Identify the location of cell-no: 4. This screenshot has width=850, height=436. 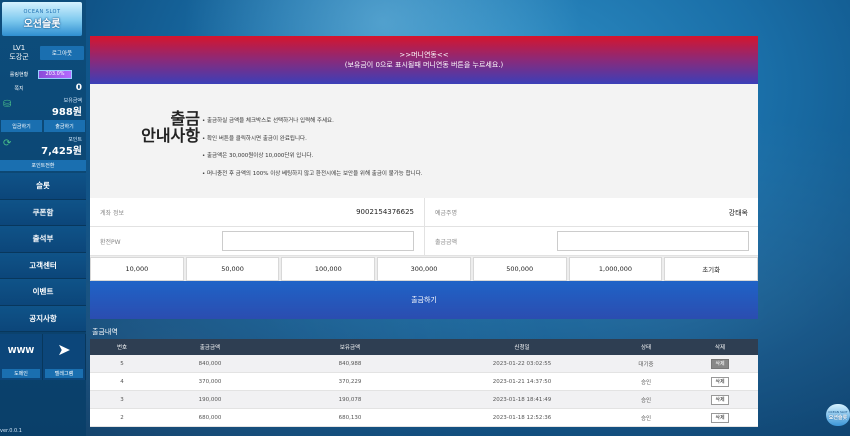
(122, 381).